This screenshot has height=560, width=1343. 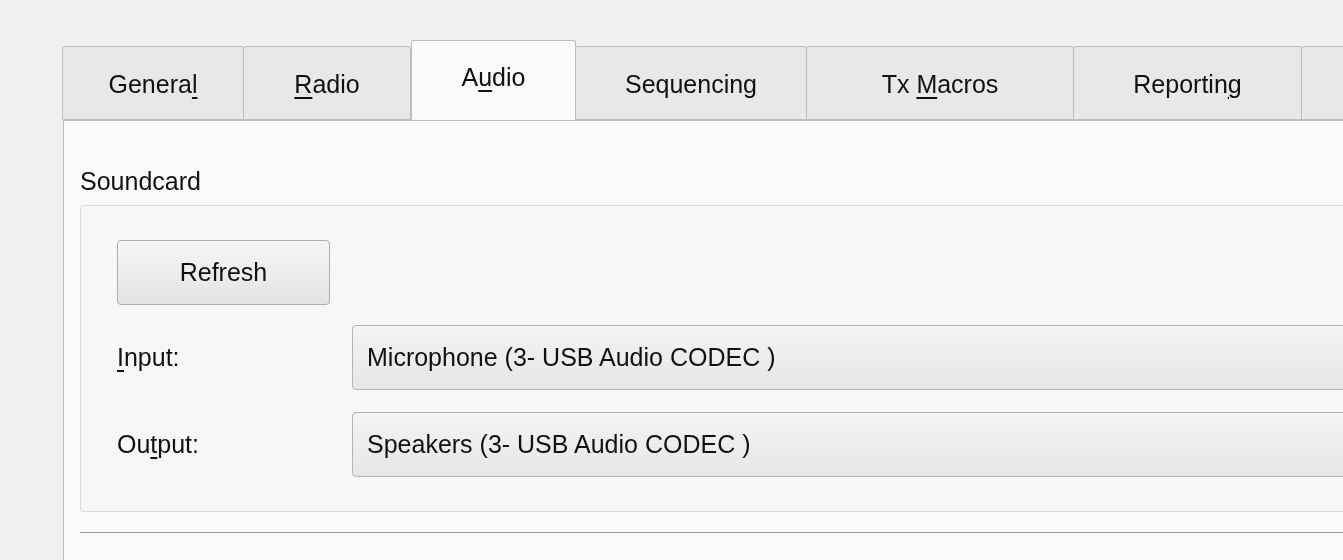 What do you see at coordinates (141, 182) in the screenshot?
I see `group-title: Soundcard` at bounding box center [141, 182].